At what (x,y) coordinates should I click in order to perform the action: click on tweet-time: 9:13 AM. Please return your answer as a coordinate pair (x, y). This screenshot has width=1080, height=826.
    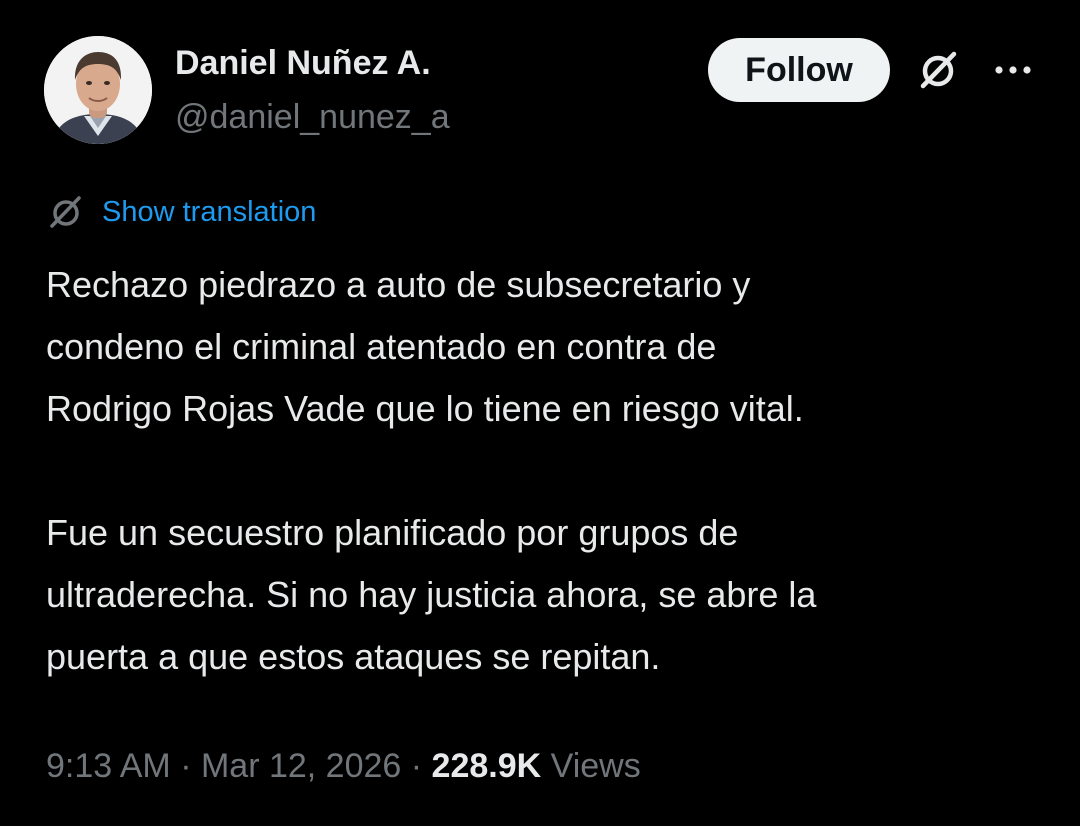
    Looking at the image, I should click on (108, 766).